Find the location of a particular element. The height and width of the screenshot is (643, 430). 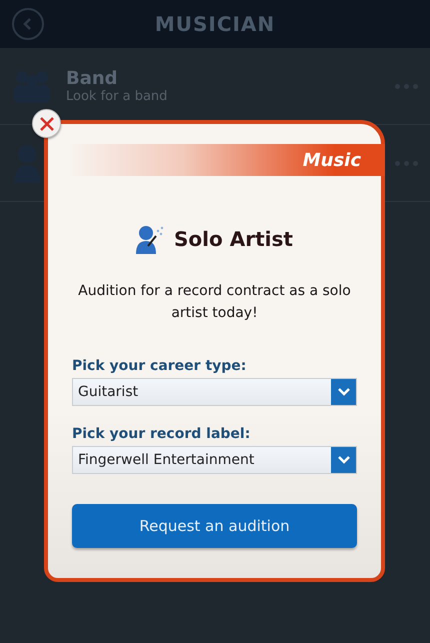

dropdown-field: Fingerwell Entertainment is located at coordinates (214, 460).